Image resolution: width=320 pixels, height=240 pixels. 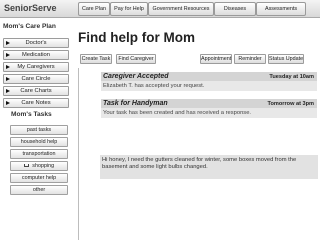 I want to click on task-other: other, so click(x=39, y=190).